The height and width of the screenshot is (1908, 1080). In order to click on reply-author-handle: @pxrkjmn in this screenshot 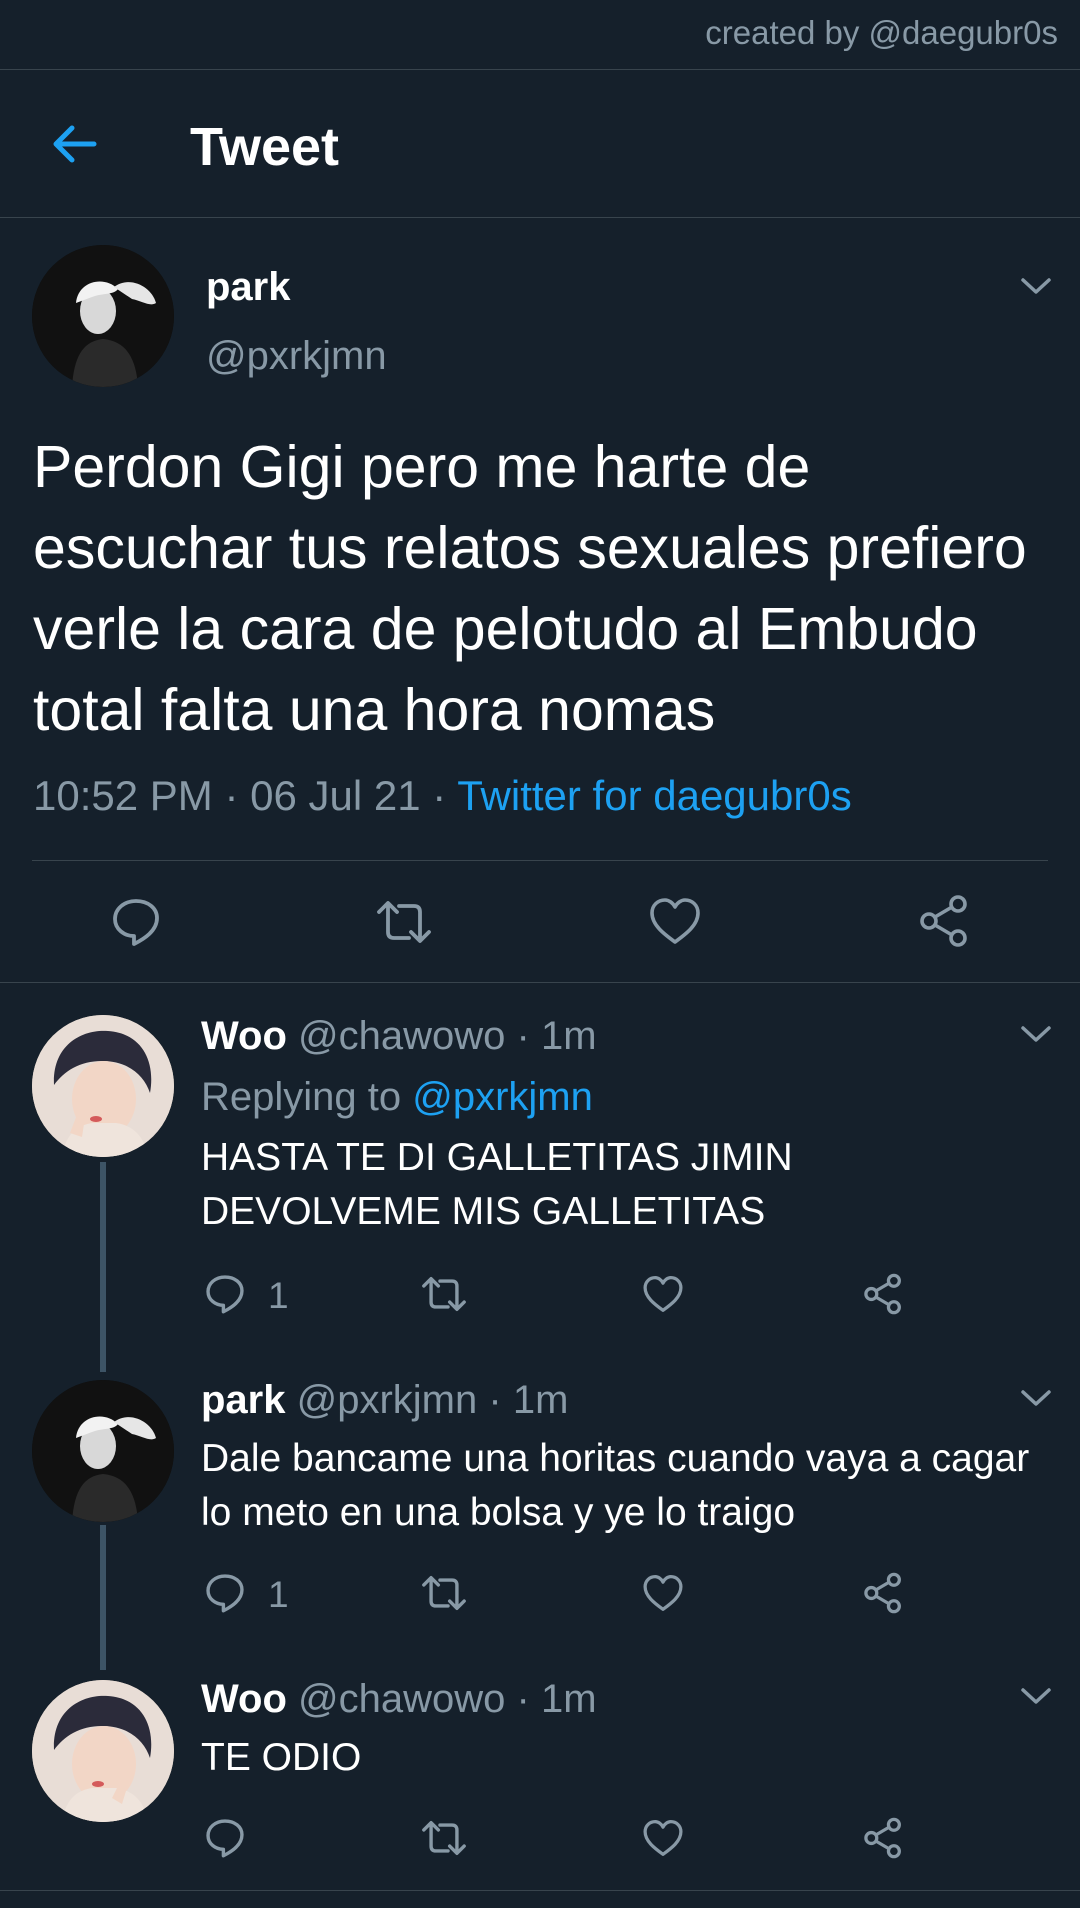, I will do `click(387, 1400)`.